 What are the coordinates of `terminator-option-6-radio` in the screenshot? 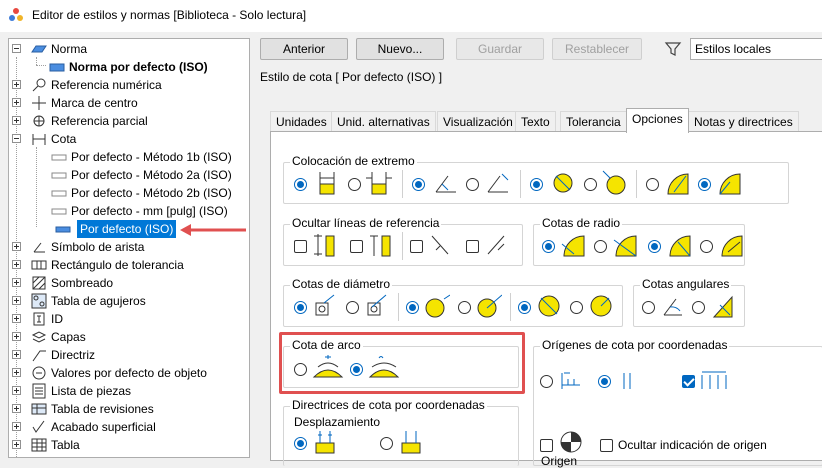 It's located at (590, 184).